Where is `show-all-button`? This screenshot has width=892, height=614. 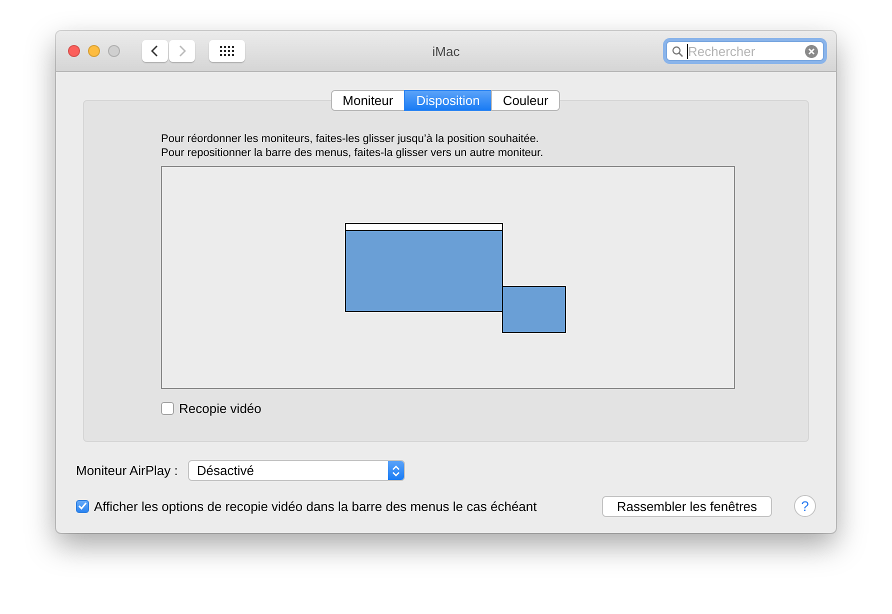
show-all-button is located at coordinates (227, 51).